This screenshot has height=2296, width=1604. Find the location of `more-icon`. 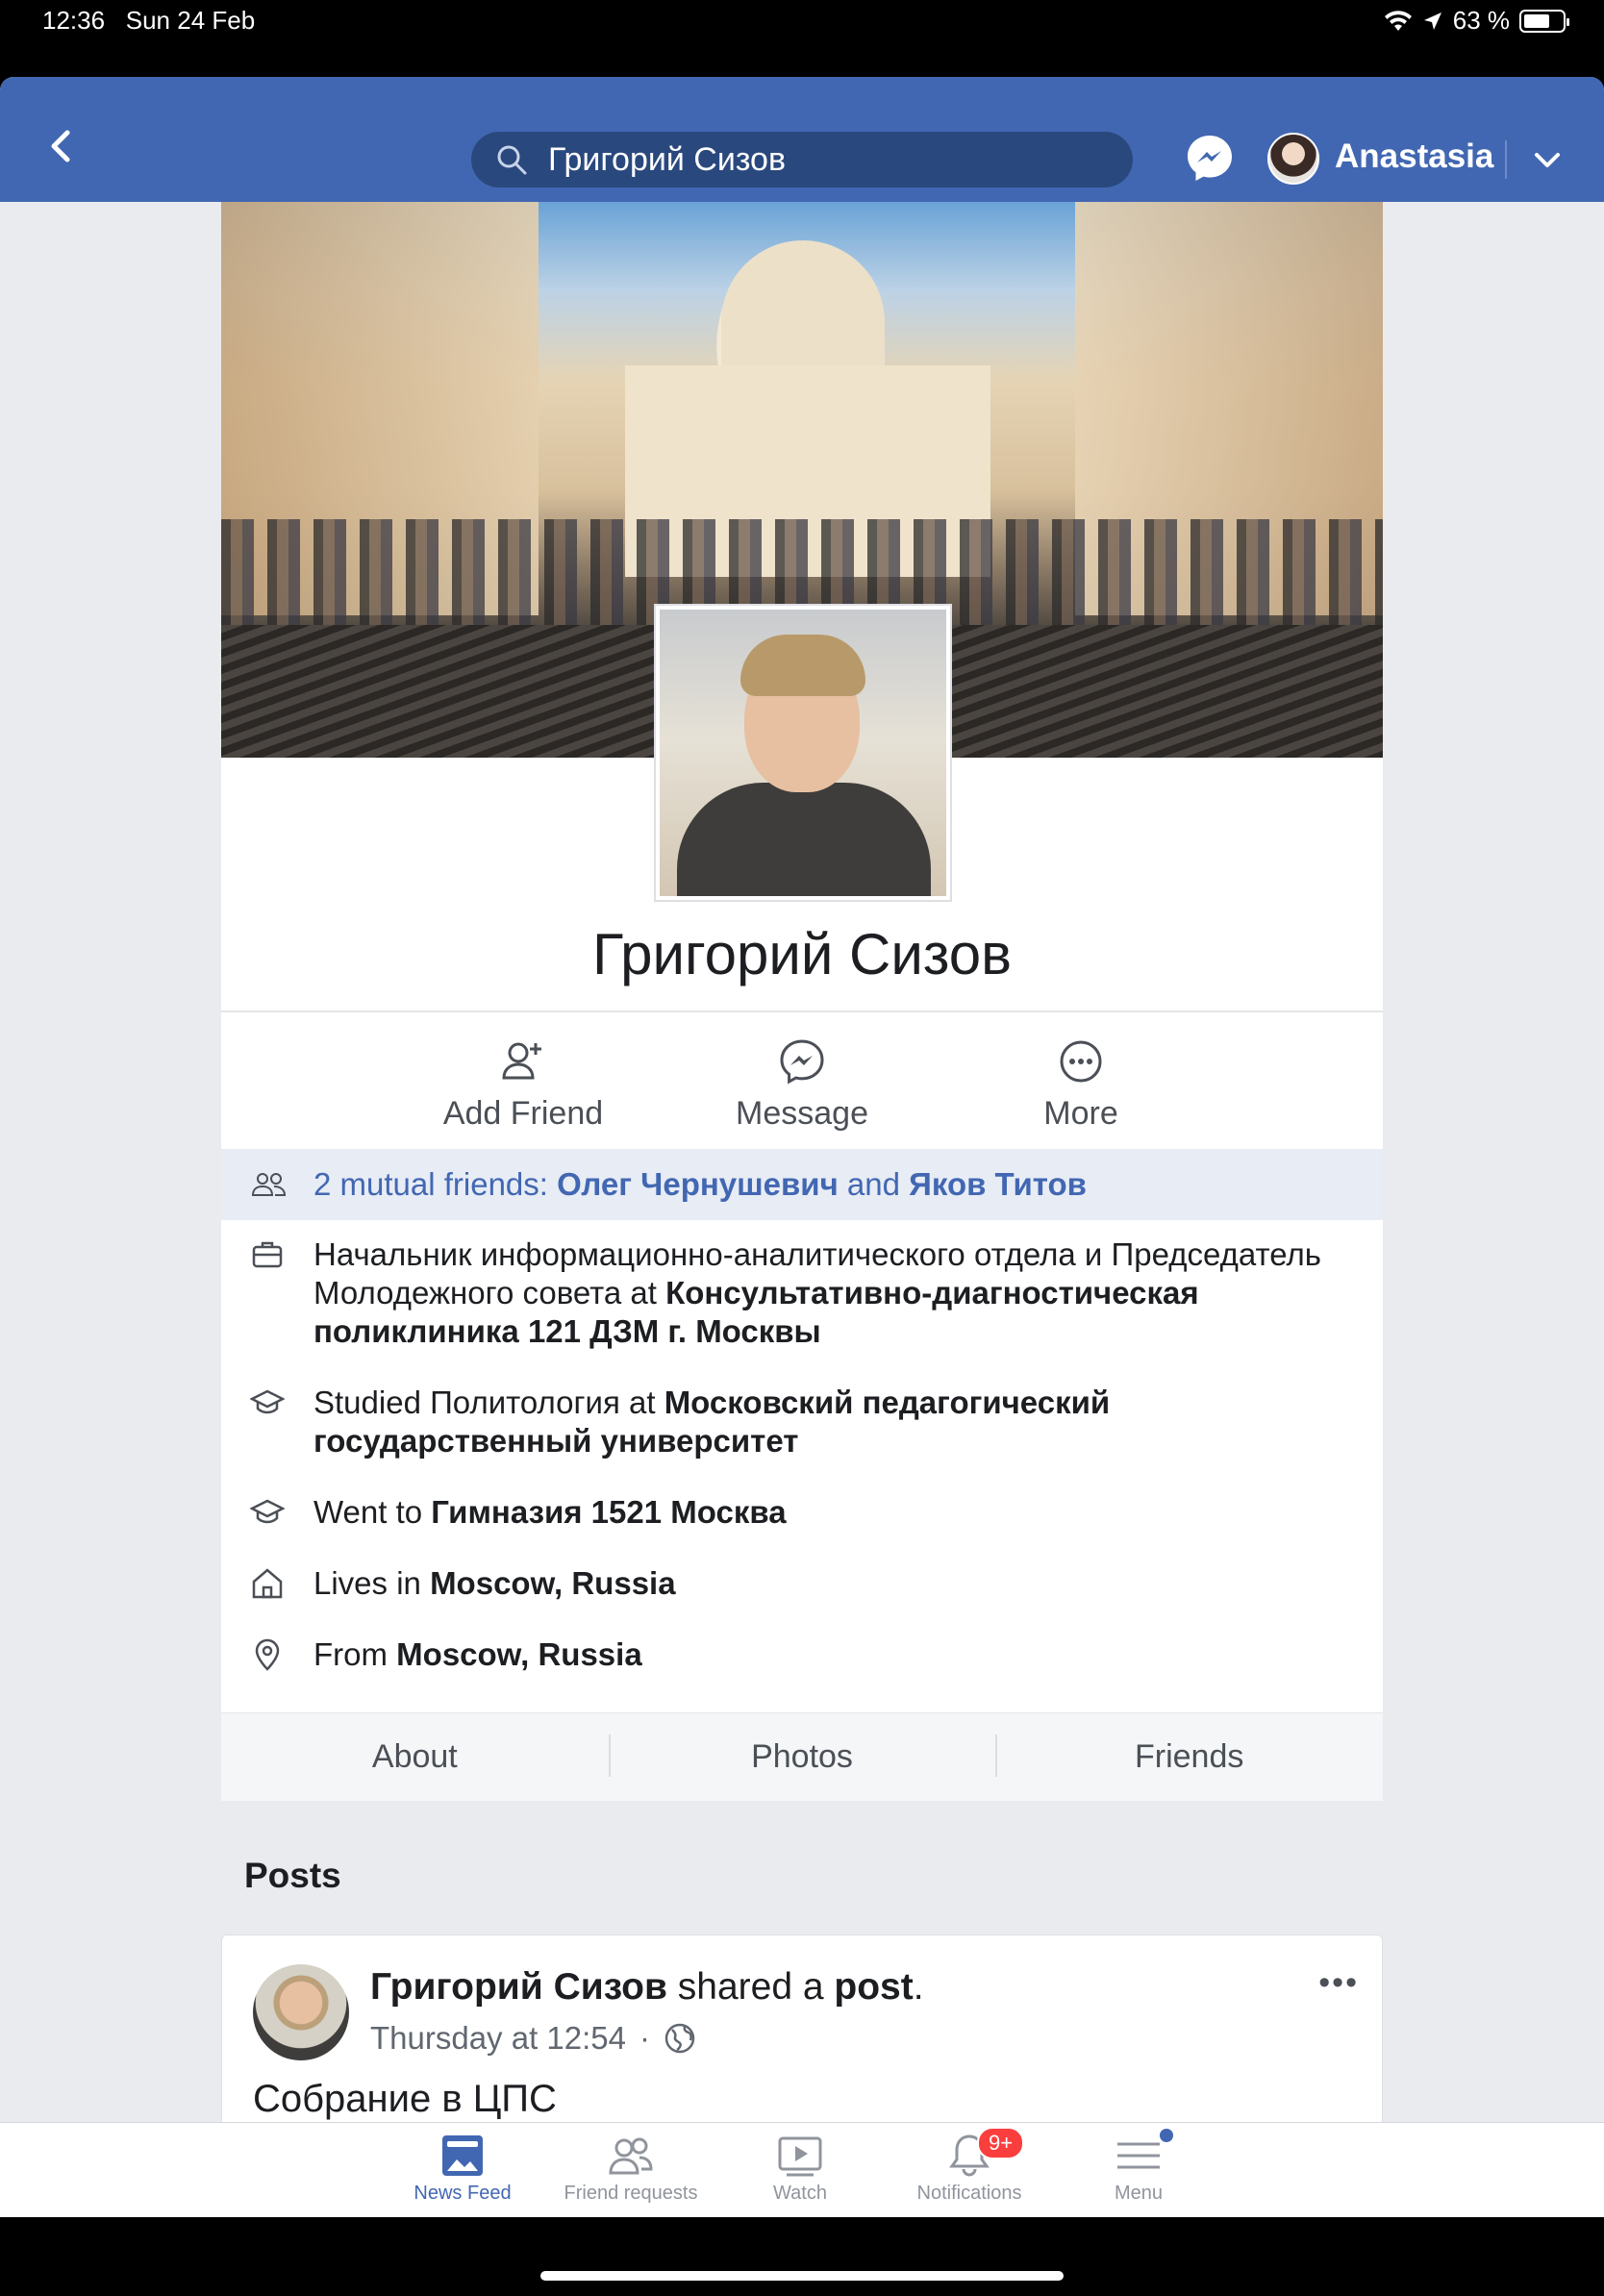

more-icon is located at coordinates (1081, 1061).